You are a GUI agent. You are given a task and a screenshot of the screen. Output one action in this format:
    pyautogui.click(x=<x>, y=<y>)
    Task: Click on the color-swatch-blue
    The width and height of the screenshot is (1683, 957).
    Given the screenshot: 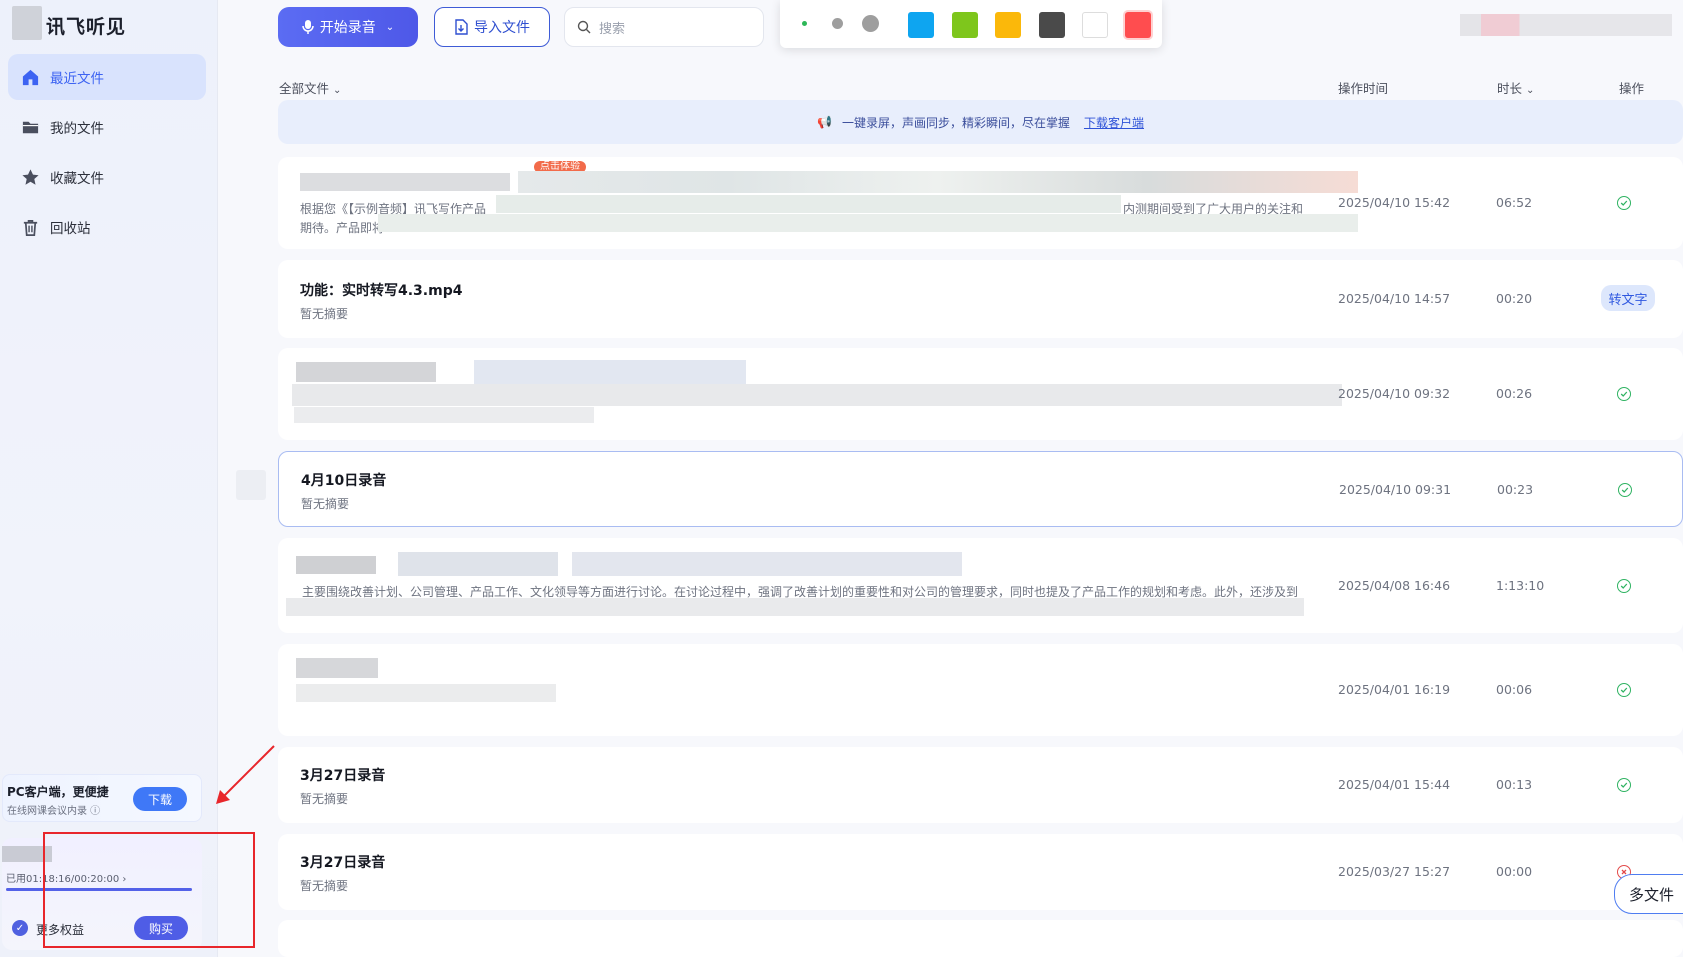 What is the action you would take?
    pyautogui.click(x=921, y=25)
    